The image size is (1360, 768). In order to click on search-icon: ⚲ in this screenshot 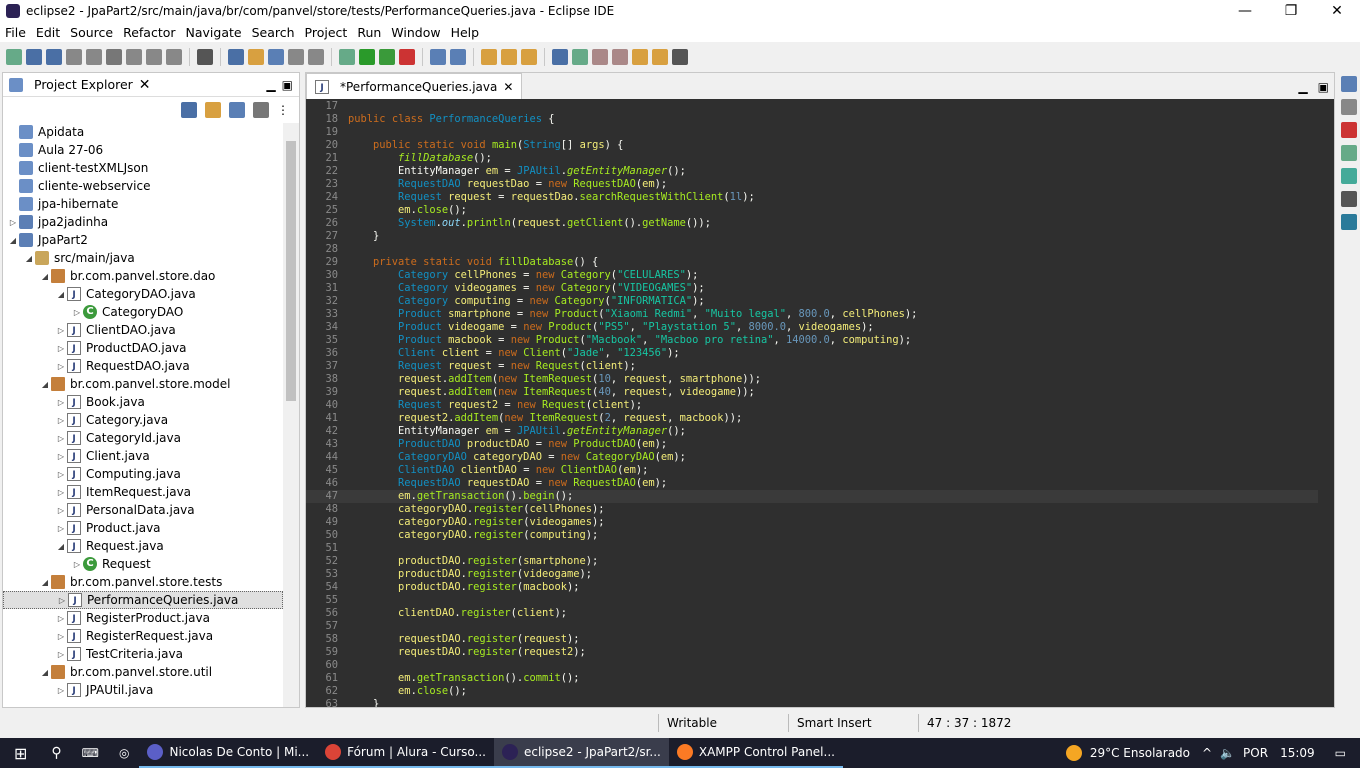, I will do `click(56, 753)`.